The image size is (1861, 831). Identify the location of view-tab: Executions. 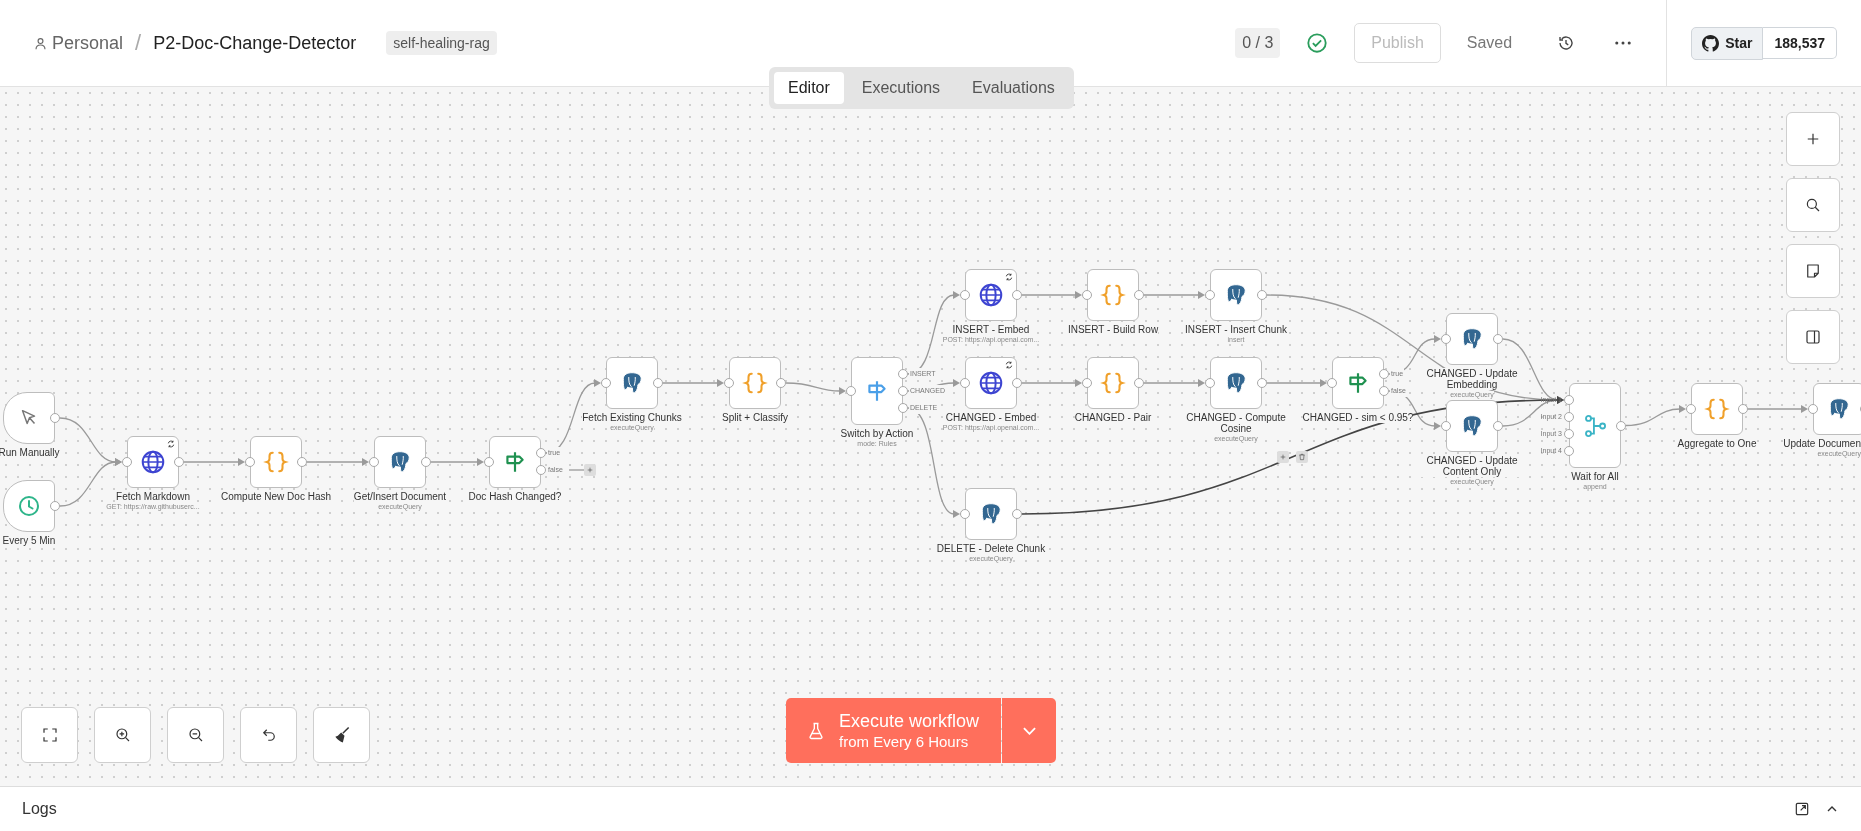
(901, 88).